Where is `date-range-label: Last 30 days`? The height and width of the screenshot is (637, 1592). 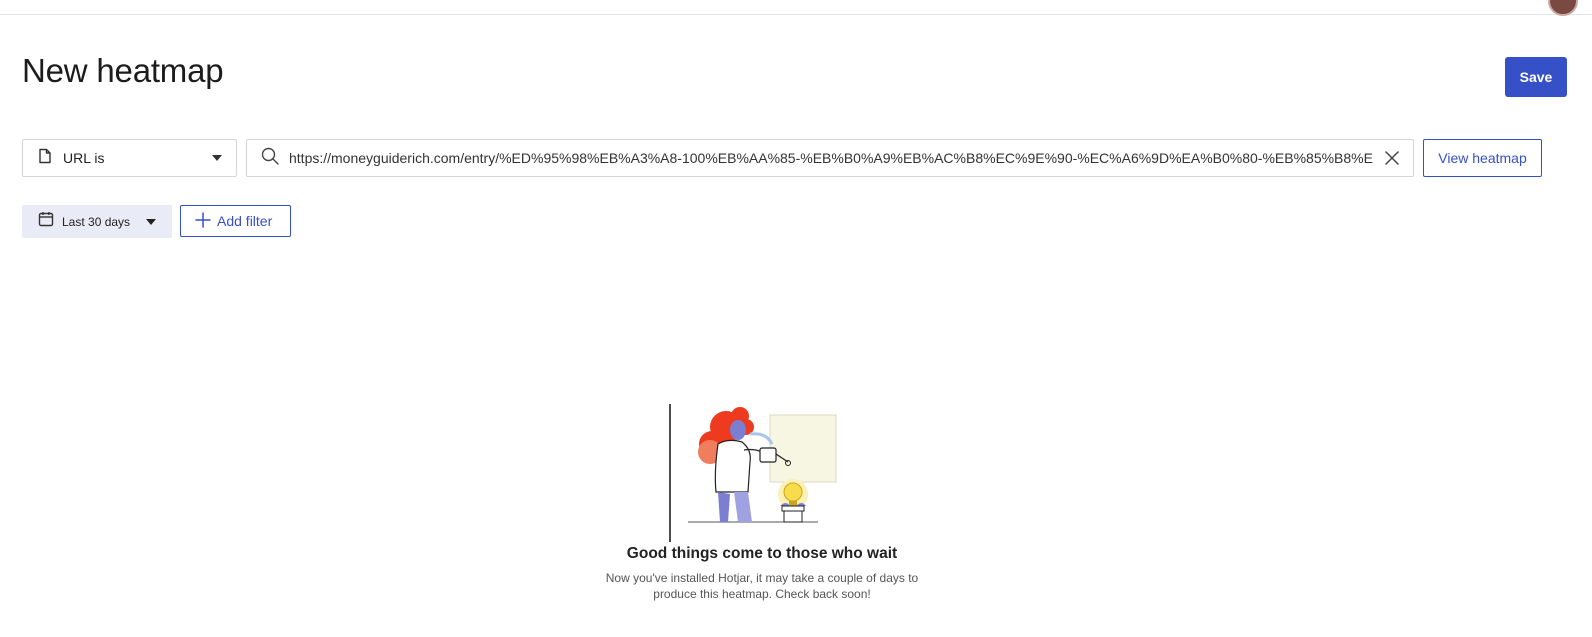
date-range-label: Last 30 days is located at coordinates (96, 221).